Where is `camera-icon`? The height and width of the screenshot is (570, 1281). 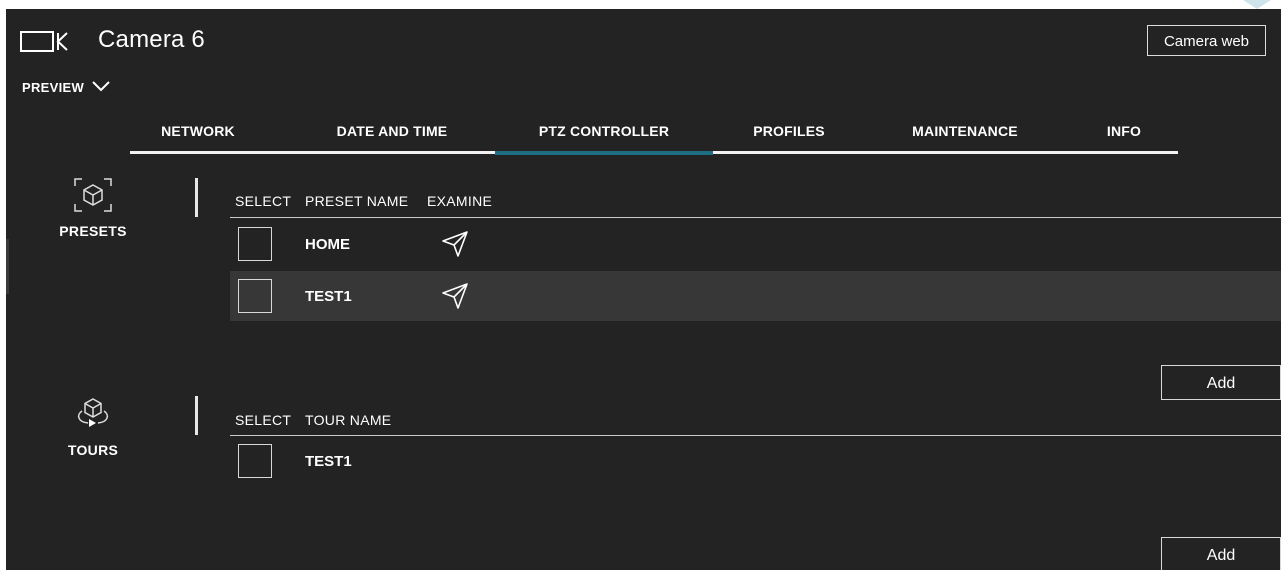 camera-icon is located at coordinates (47, 43).